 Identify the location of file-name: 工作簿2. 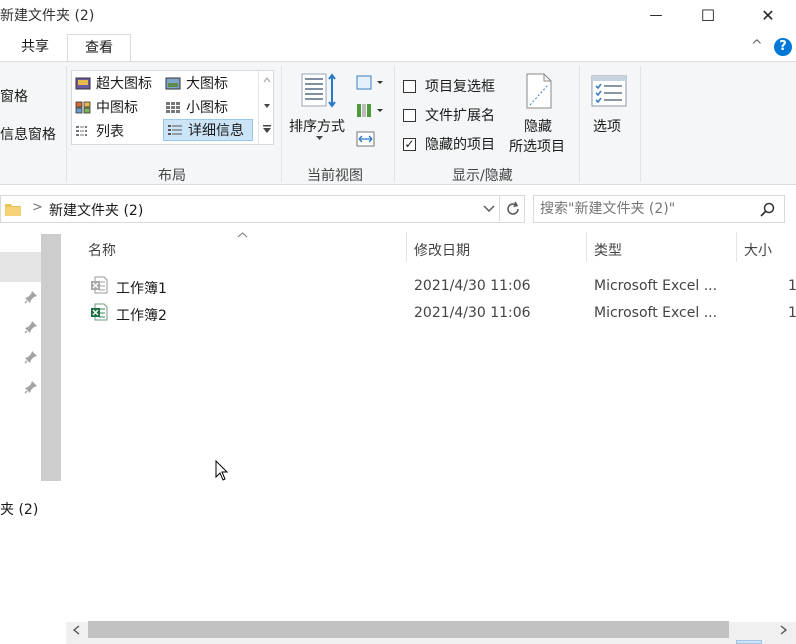
(141, 316).